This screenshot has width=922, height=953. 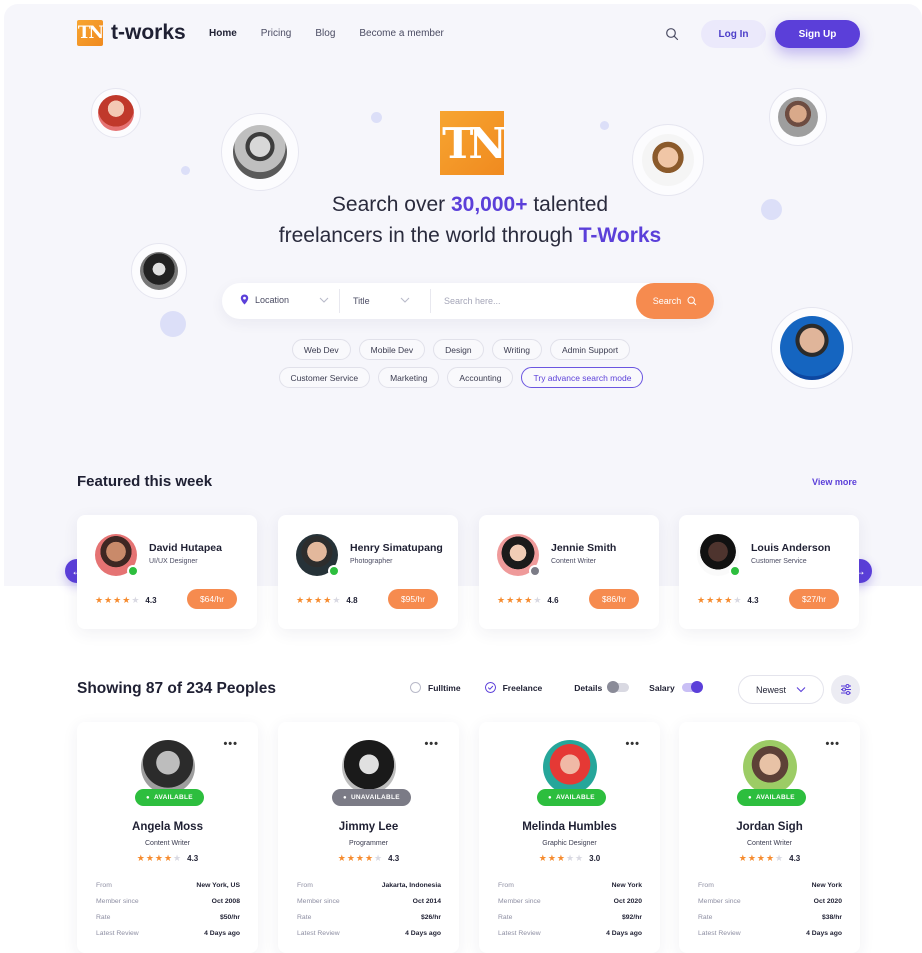 What do you see at coordinates (733, 34) in the screenshot?
I see `login-button: Log In` at bounding box center [733, 34].